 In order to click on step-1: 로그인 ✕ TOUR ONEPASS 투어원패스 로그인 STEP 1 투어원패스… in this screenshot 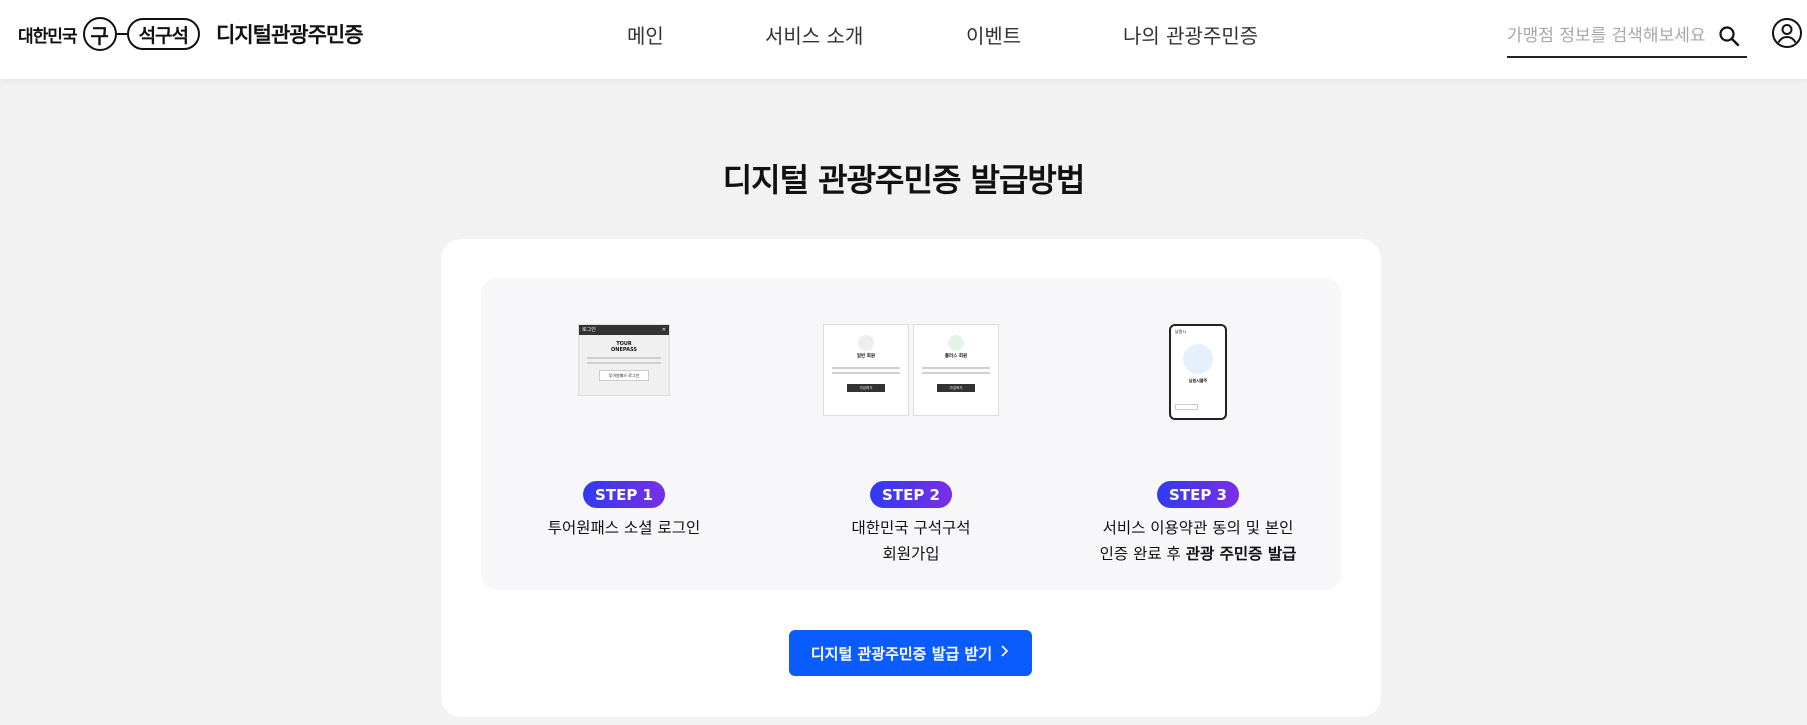, I will do `click(624, 434)`.